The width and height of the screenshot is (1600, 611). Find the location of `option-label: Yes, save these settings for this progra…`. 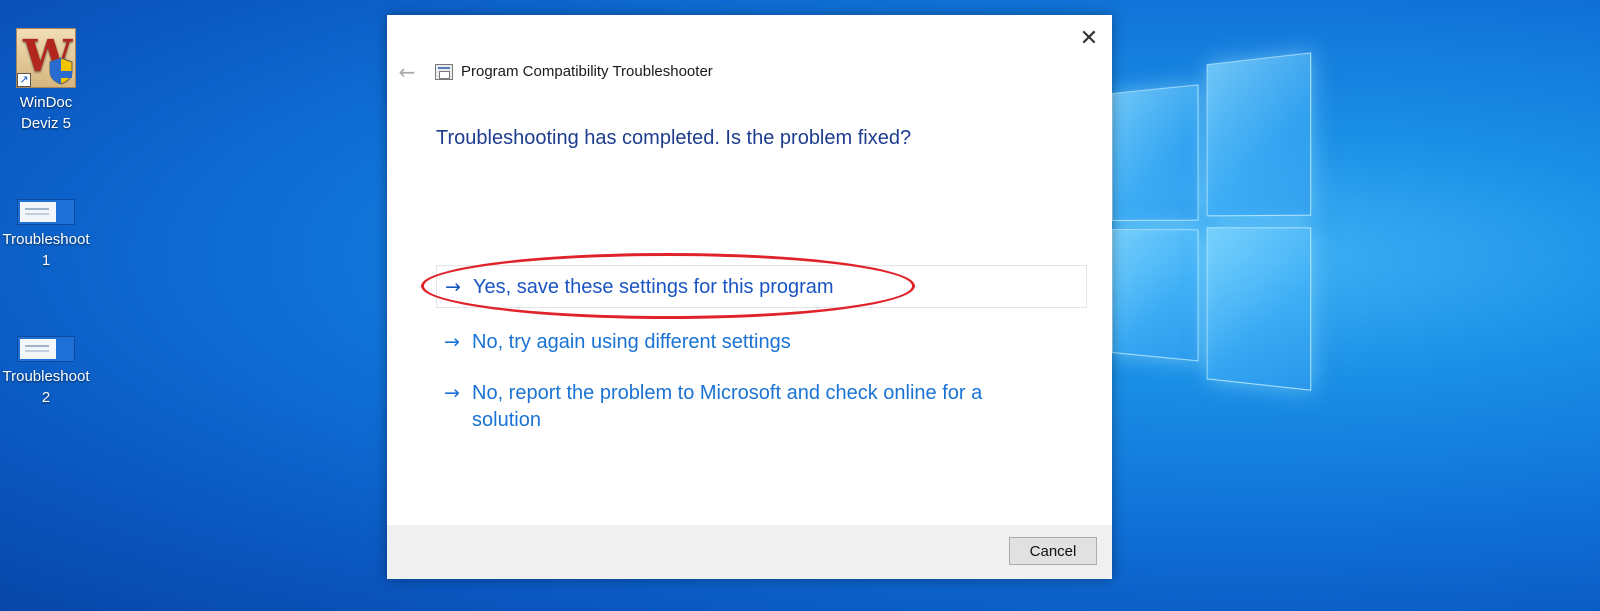

option-label: Yes, save these settings for this progra… is located at coordinates (653, 287).